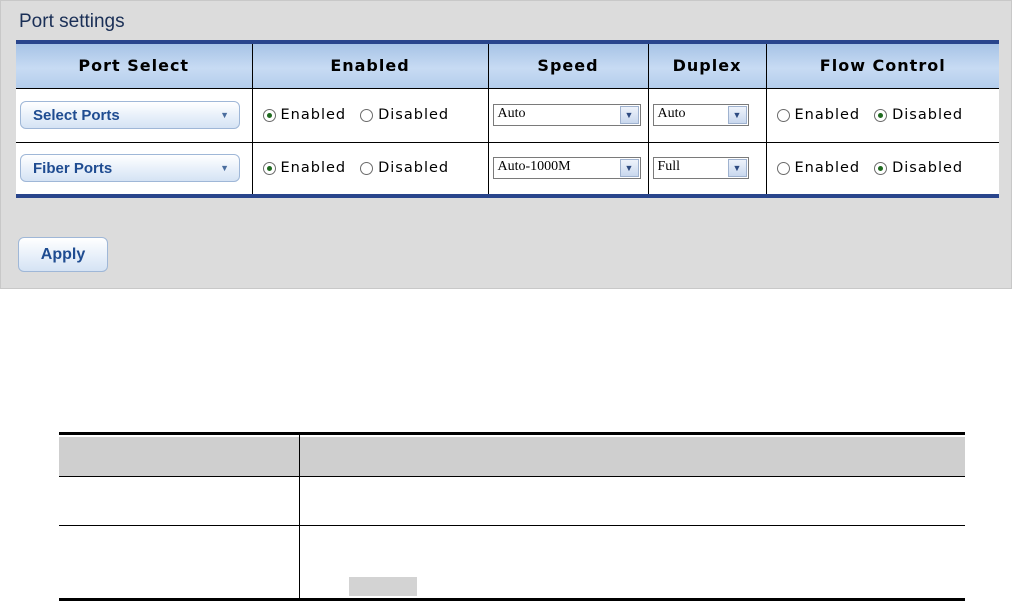 This screenshot has width=1012, height=602. I want to click on column-header-duplex: Duplex, so click(706, 65).